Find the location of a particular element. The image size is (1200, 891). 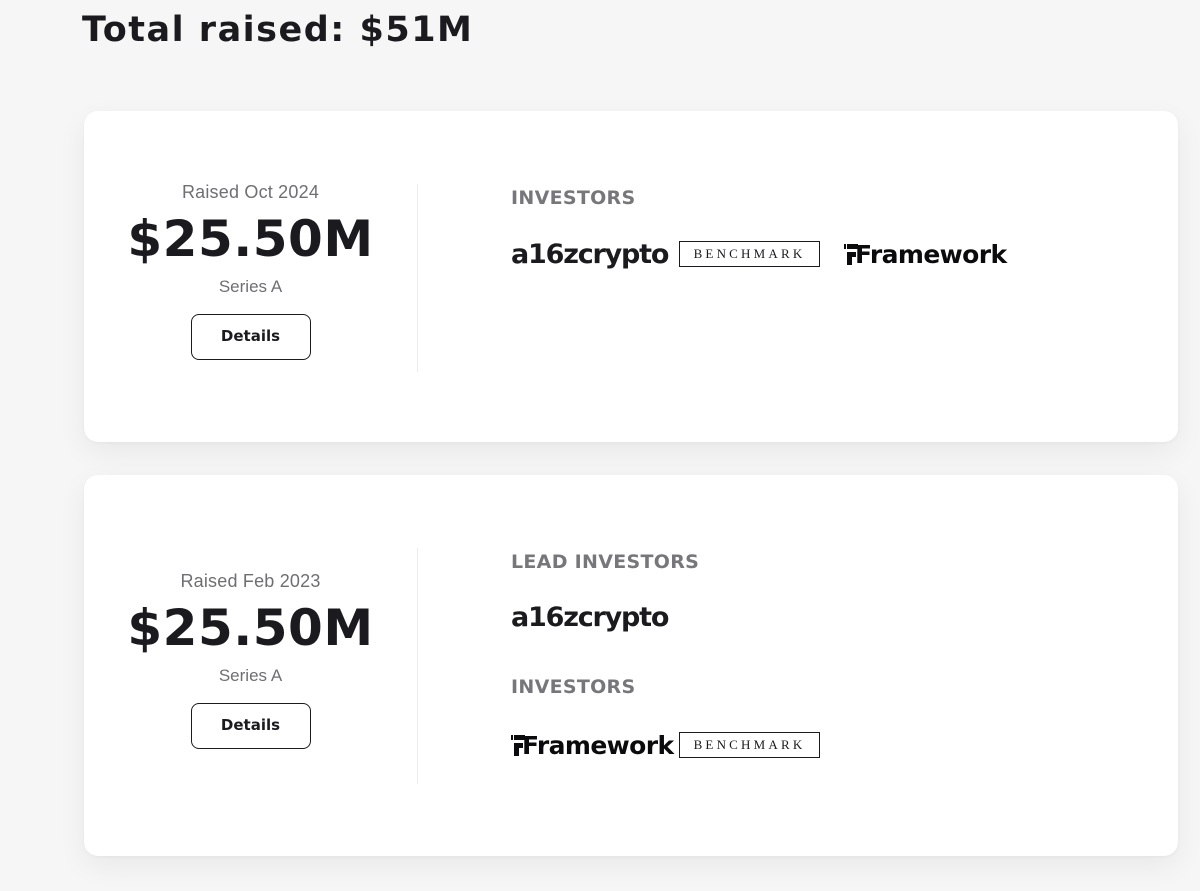

raised-date: Raised Feb 2023 is located at coordinates (250, 581).